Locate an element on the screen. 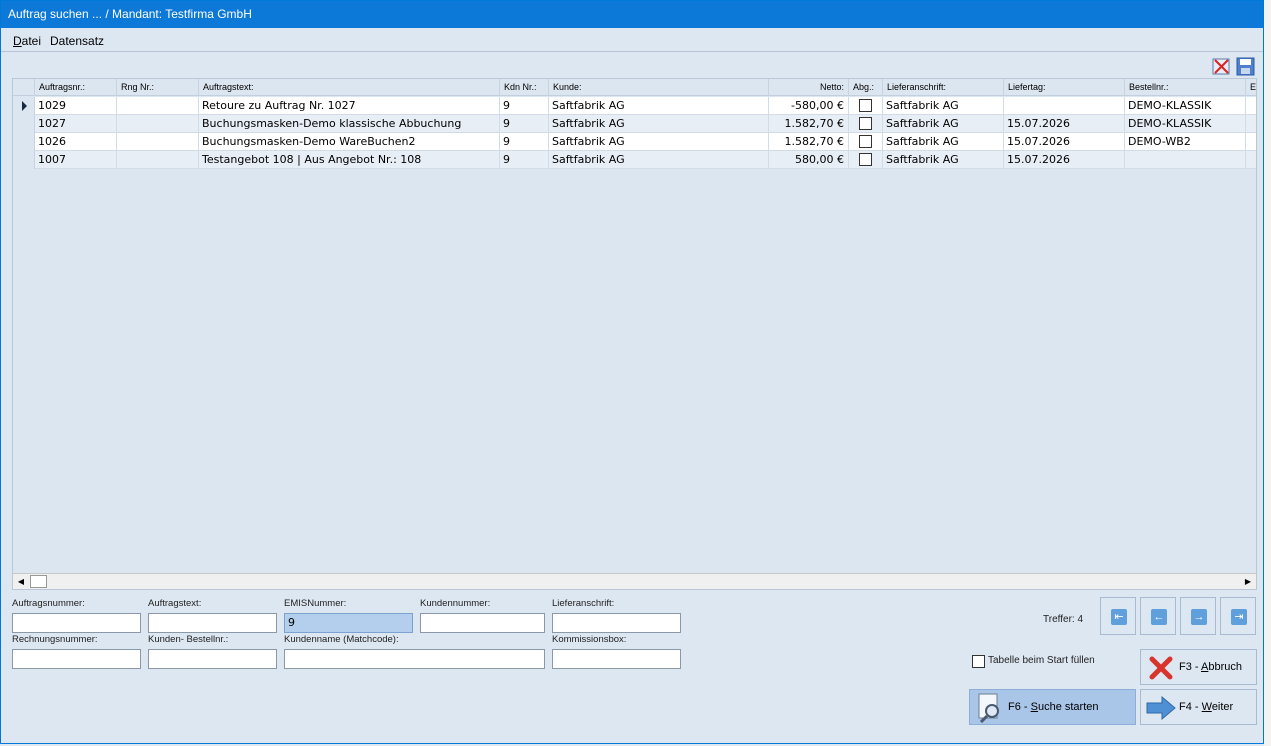 This screenshot has height=746, width=1271. rechnungsnummer-input is located at coordinates (76, 659).